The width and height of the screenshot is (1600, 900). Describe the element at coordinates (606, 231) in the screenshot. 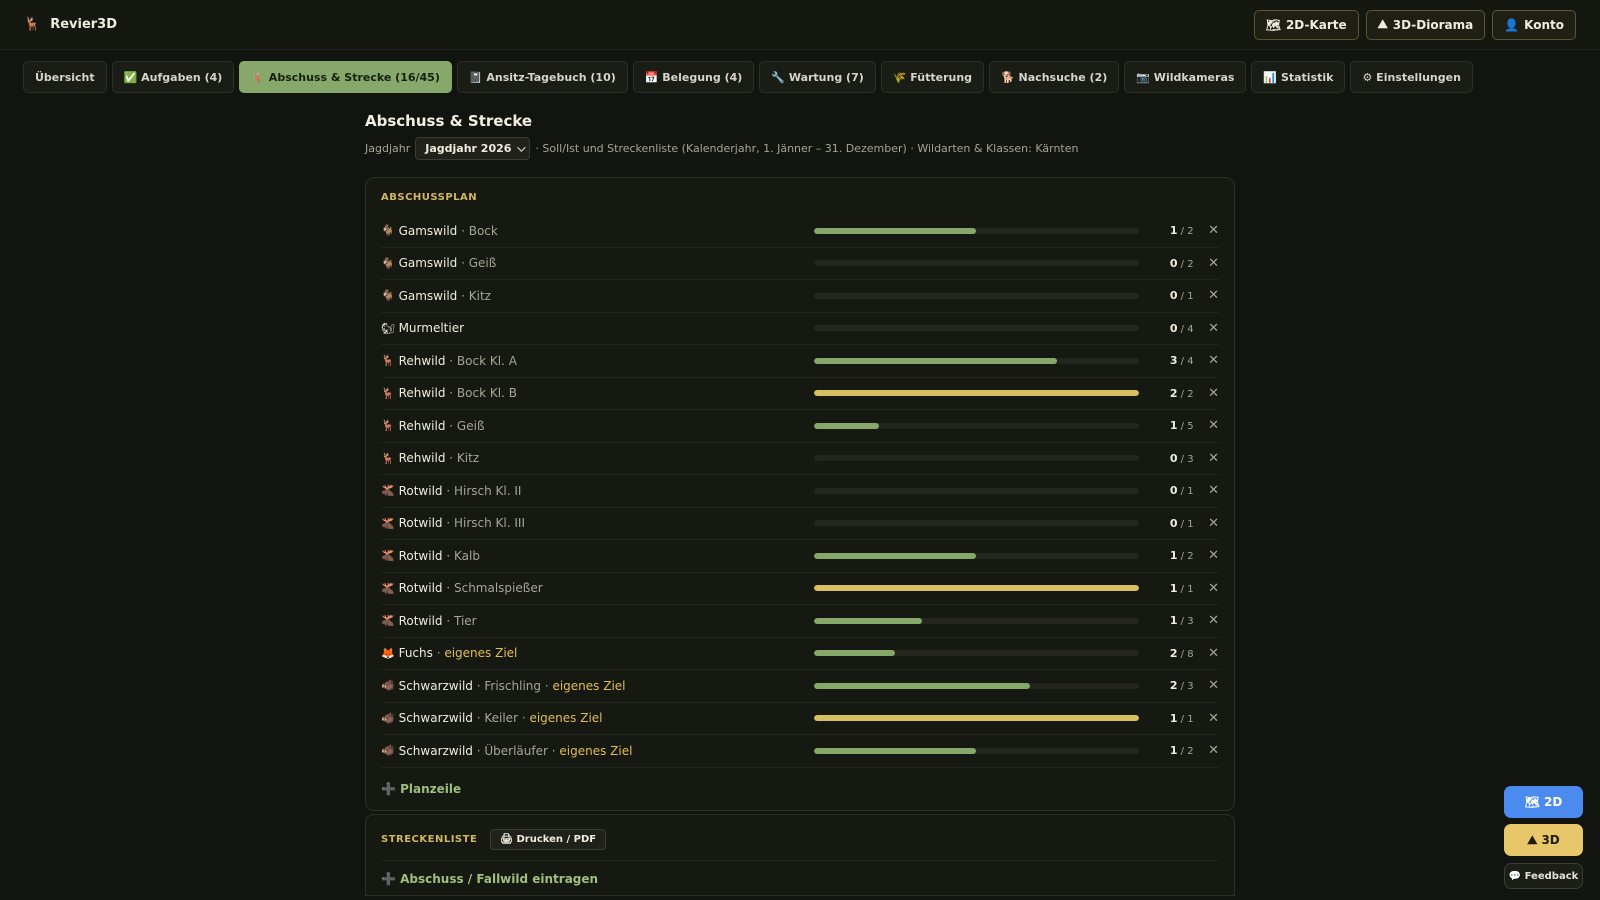

I see `plan-row-name: Gamswild · Bock` at that location.